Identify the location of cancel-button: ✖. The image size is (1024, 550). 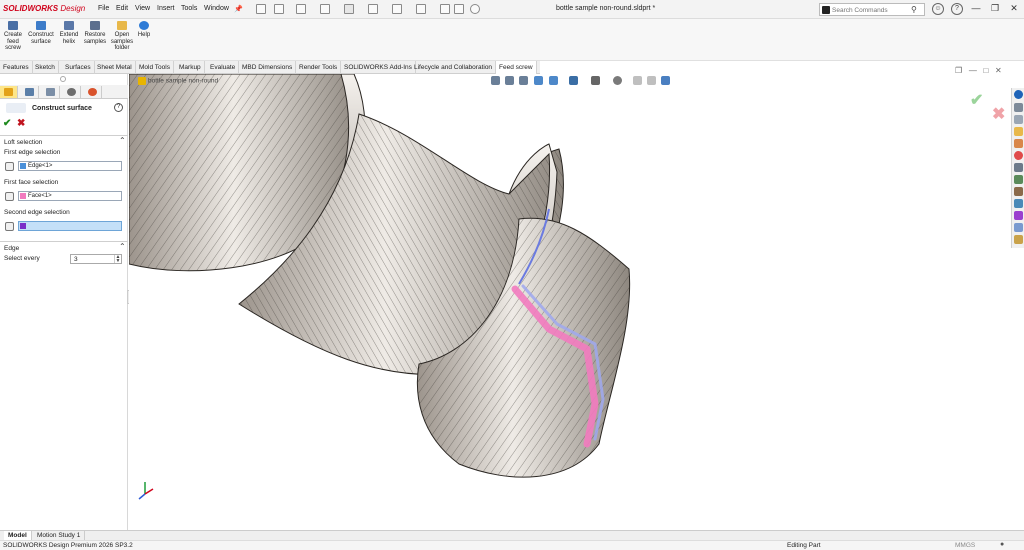
(21, 123).